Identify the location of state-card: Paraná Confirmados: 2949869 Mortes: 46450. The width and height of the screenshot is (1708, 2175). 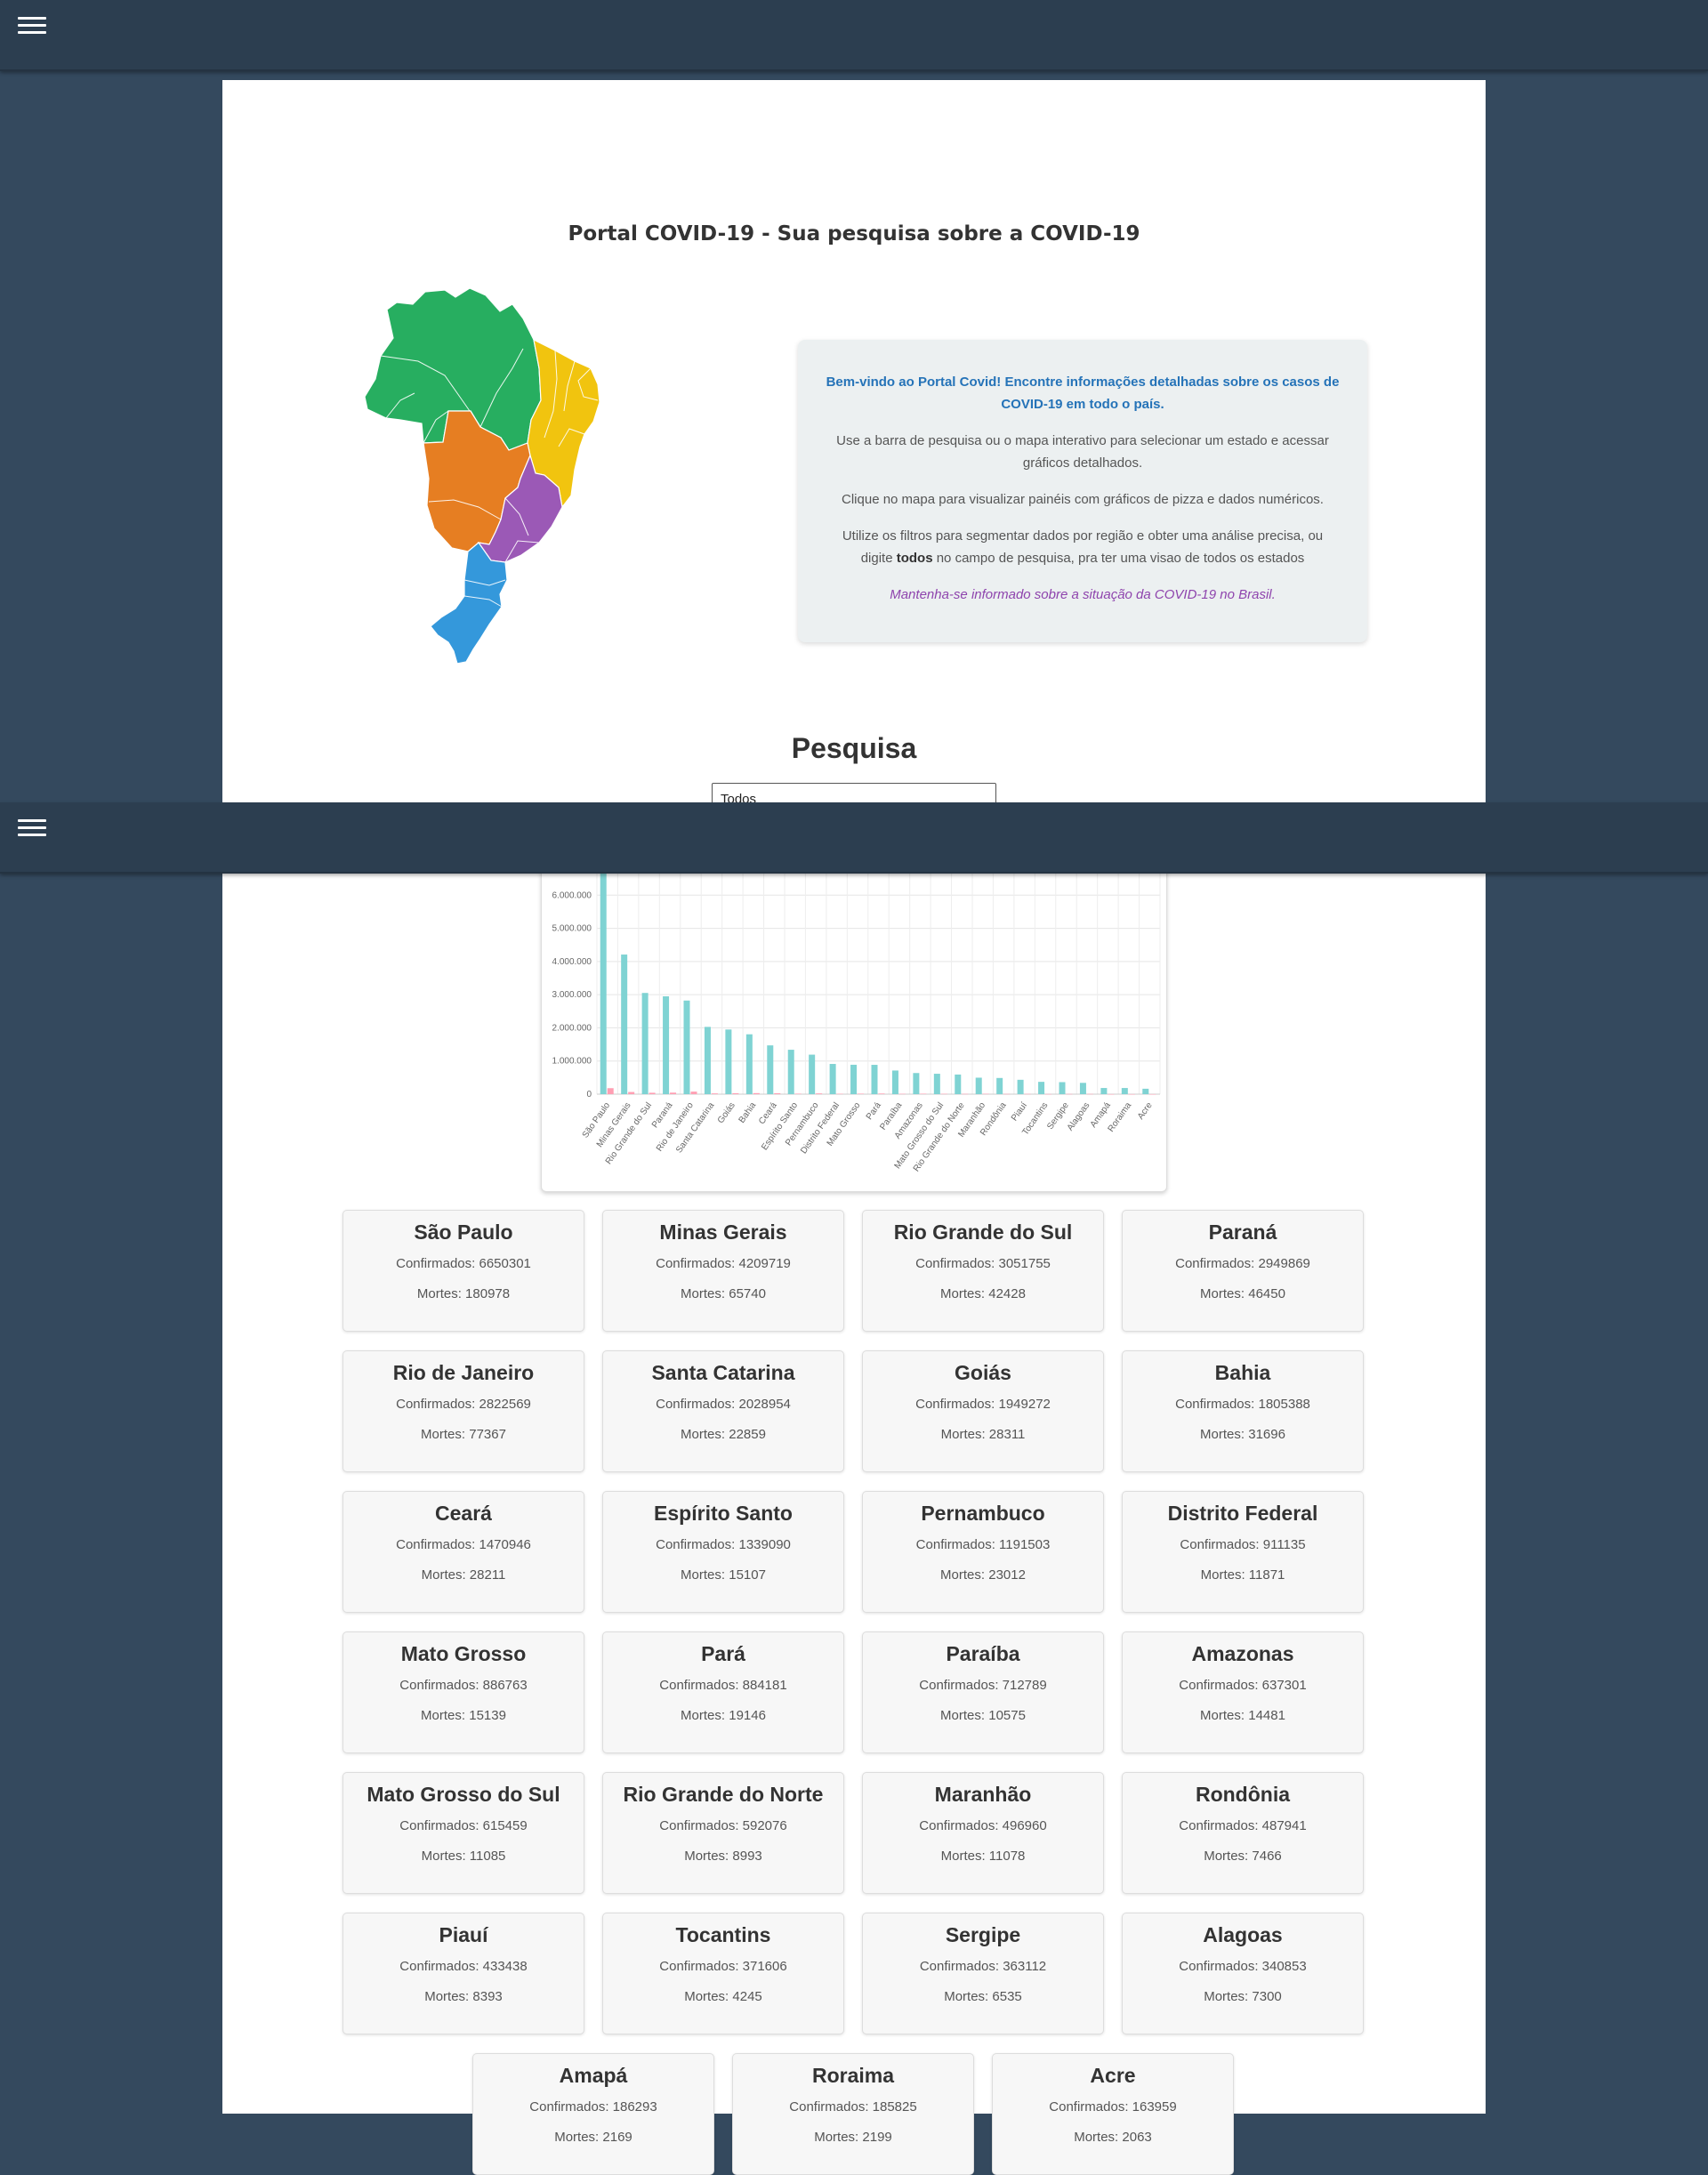
(1243, 1271).